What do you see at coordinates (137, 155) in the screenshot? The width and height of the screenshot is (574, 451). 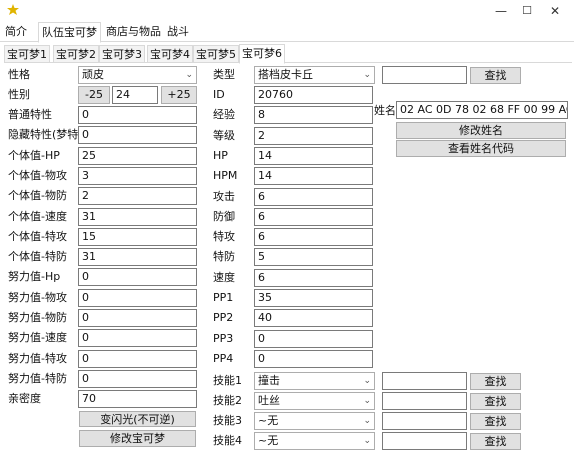 I see `stat-value-field: 25` at bounding box center [137, 155].